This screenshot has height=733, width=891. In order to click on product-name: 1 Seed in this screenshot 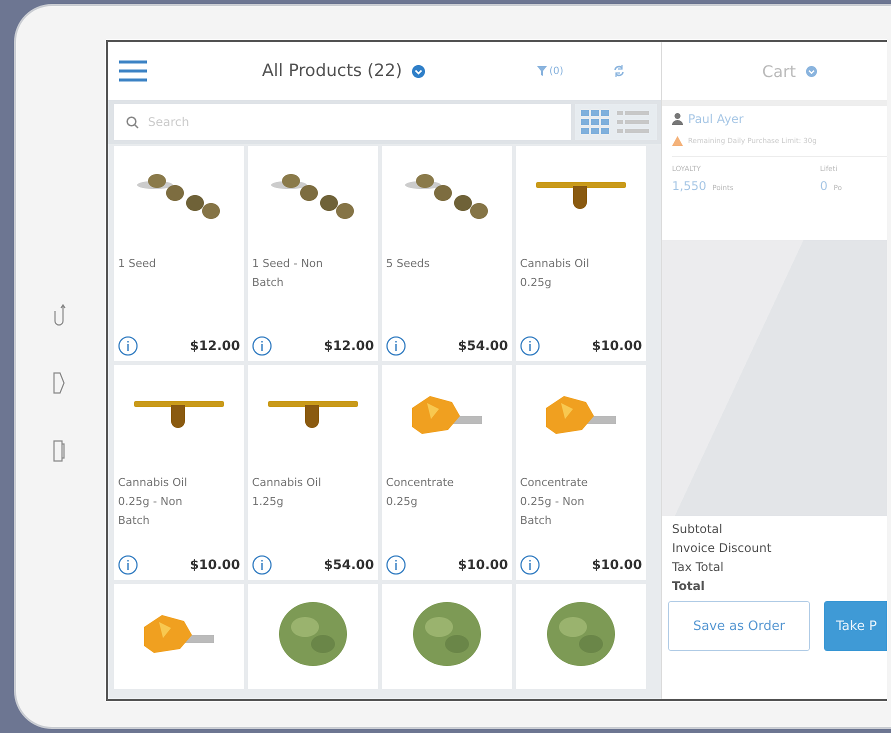, I will do `click(137, 264)`.